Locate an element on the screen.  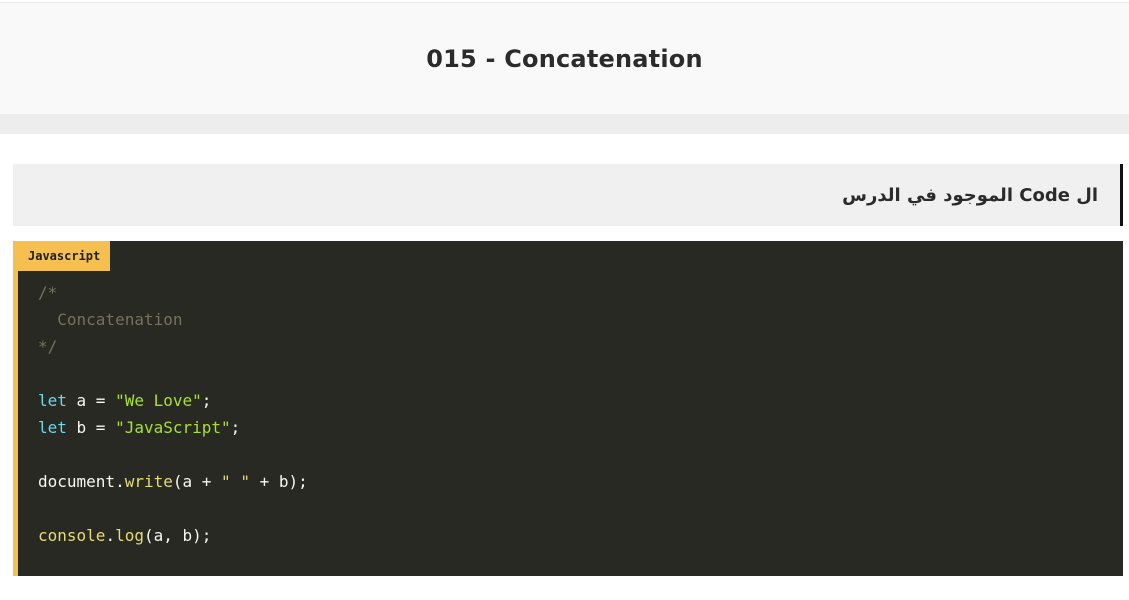
header-divider is located at coordinates (564, 124).